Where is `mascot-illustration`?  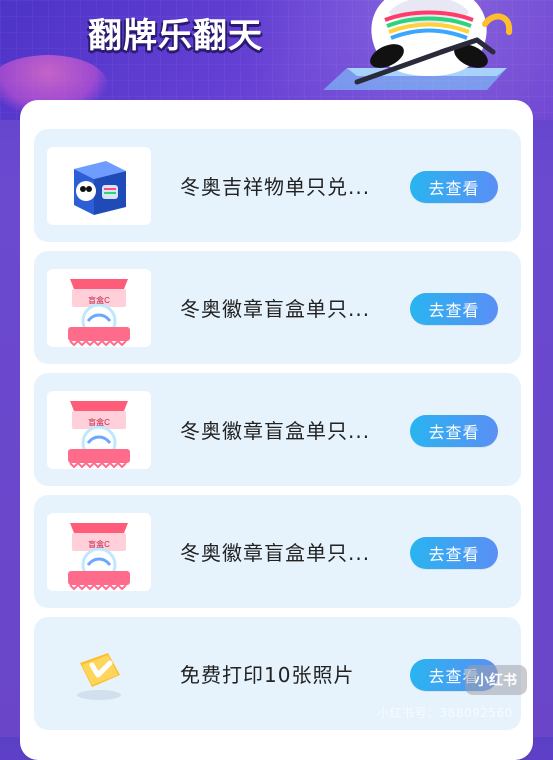
mascot-illustration is located at coordinates (418, 45).